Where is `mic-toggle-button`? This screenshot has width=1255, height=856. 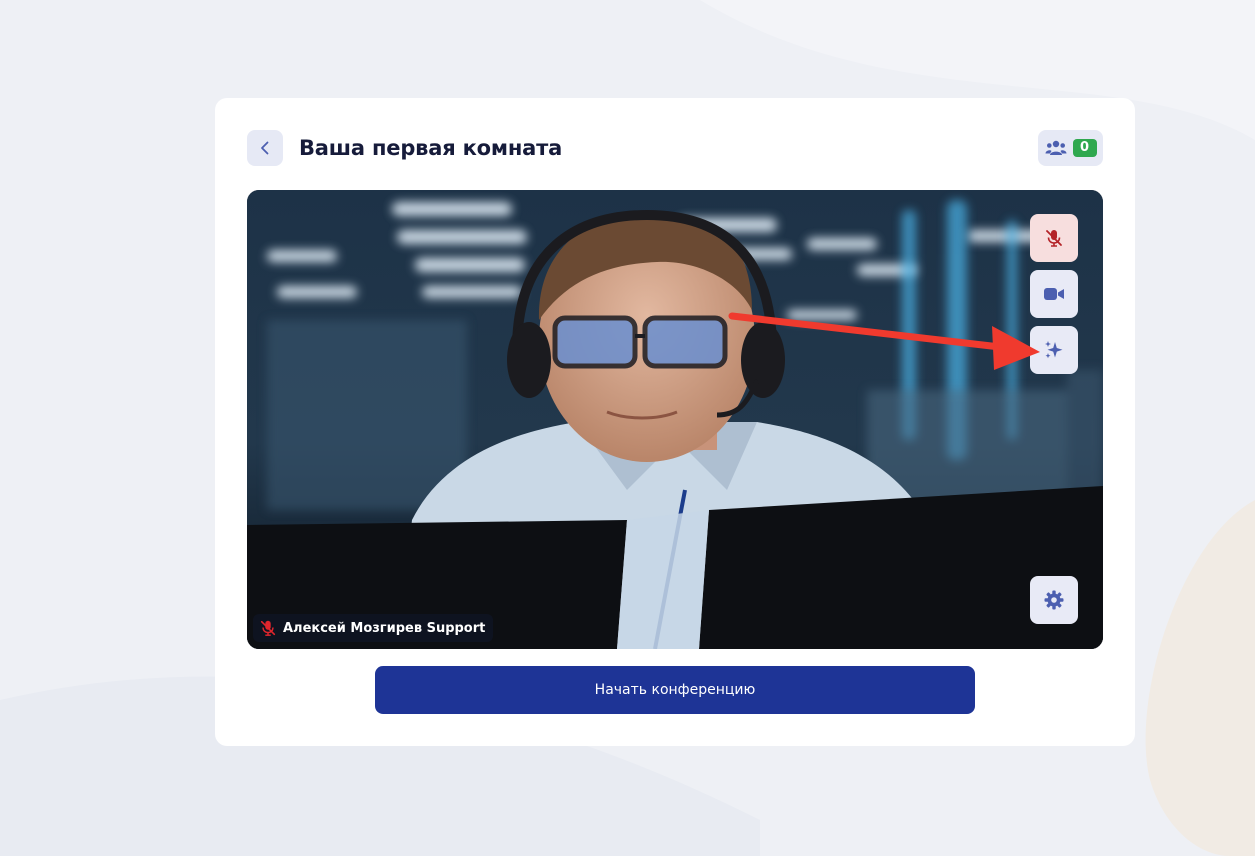 mic-toggle-button is located at coordinates (1054, 238).